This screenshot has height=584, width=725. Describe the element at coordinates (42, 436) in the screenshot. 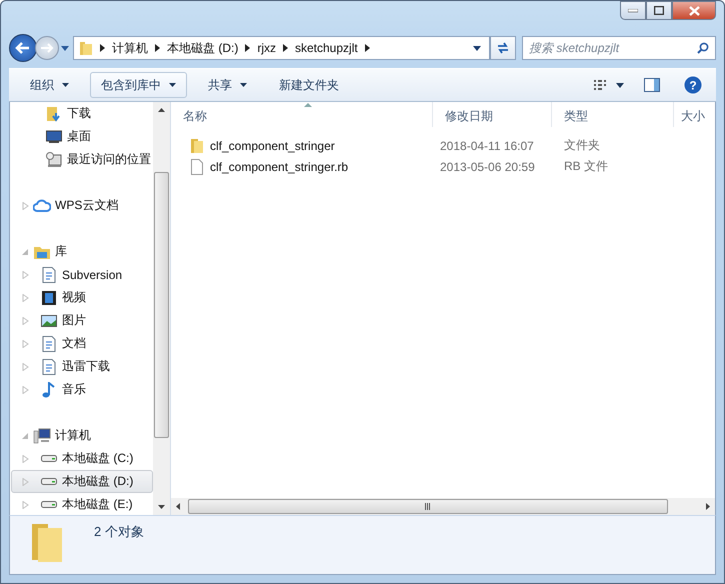

I see `computer-icon` at that location.